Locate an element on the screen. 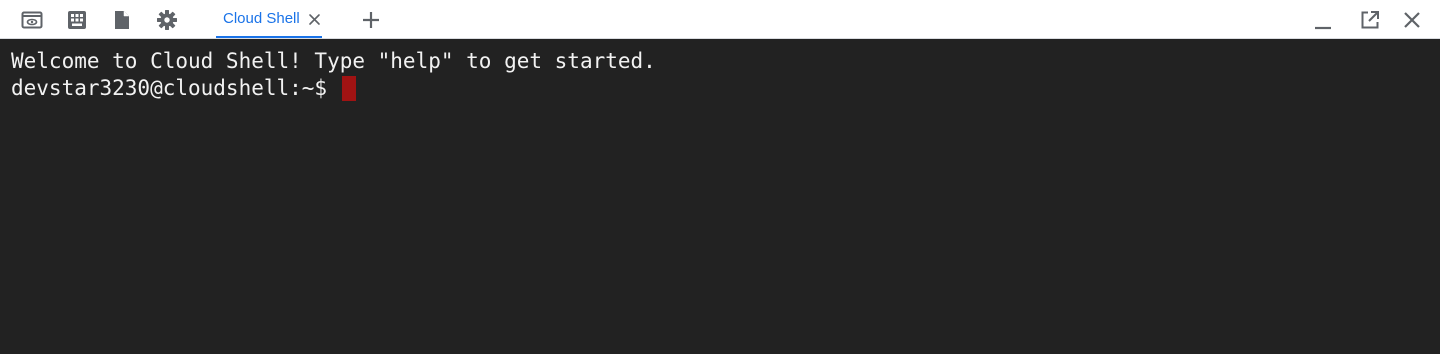 The width and height of the screenshot is (1440, 354). web-preview-icon is located at coordinates (32, 20).